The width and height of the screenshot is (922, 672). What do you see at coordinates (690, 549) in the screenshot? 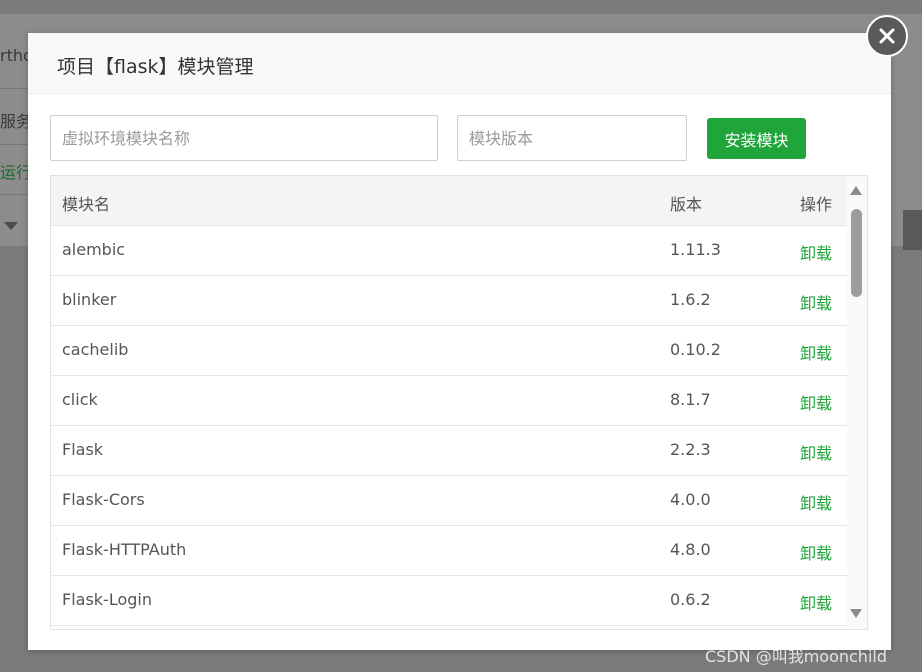
I see `module-version: 4.8.0` at bounding box center [690, 549].